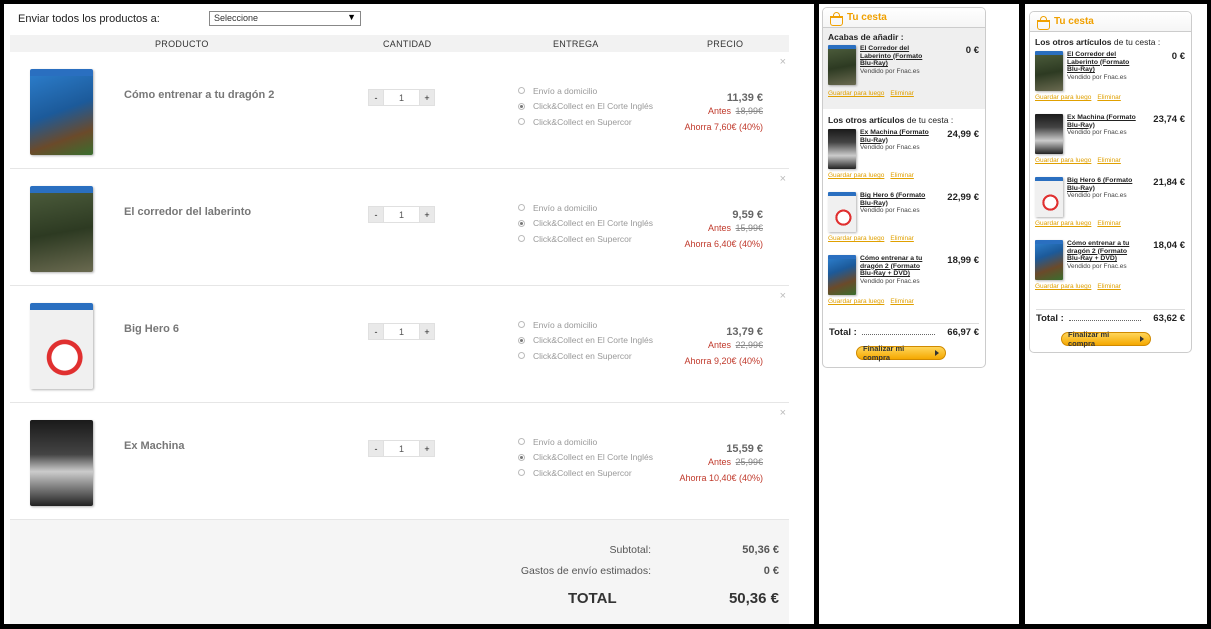  I want to click on play-arrow-icon, so click(937, 353).